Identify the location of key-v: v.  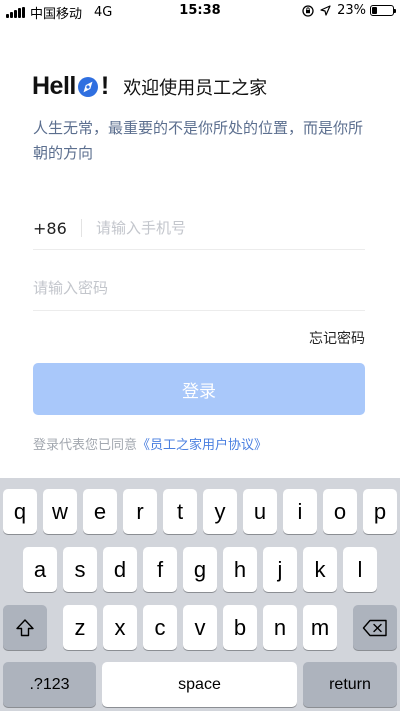
(200, 627).